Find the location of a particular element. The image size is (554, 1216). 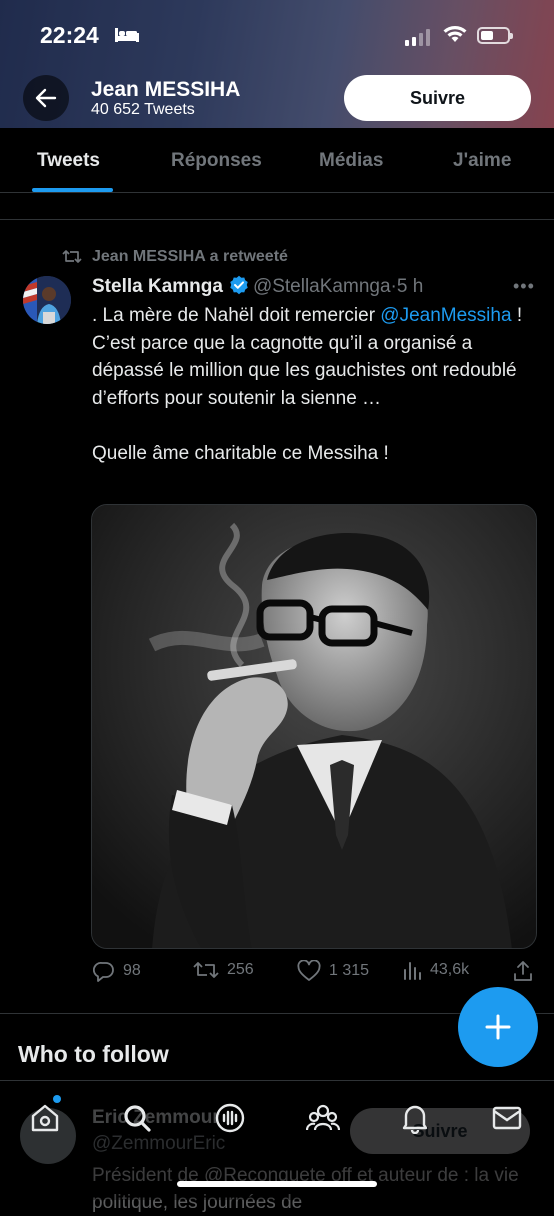

tab-tweets: Tweets is located at coordinates (68, 161).